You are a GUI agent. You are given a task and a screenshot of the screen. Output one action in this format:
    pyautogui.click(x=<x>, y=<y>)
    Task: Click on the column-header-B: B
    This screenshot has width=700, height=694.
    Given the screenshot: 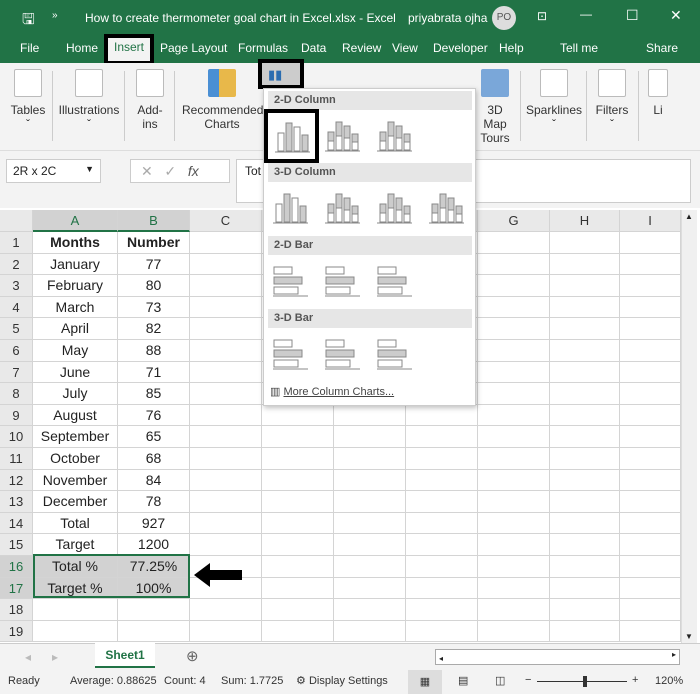 What is the action you would take?
    pyautogui.click(x=154, y=221)
    